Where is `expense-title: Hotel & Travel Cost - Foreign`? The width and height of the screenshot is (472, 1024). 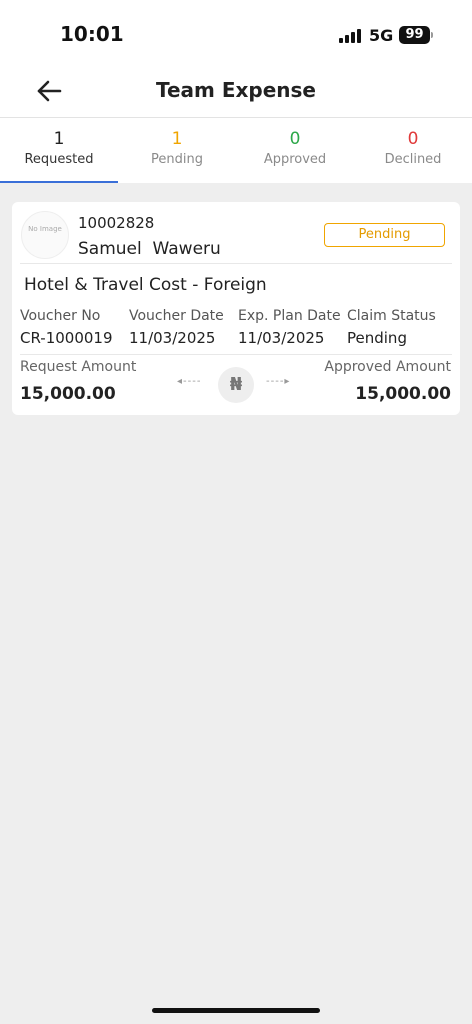 expense-title: Hotel & Travel Cost - Foreign is located at coordinates (145, 285).